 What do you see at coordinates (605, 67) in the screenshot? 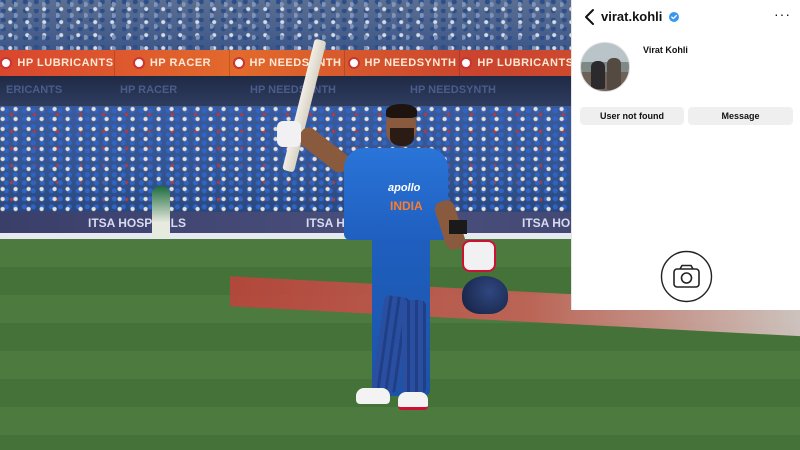
I see `profile-avatar` at bounding box center [605, 67].